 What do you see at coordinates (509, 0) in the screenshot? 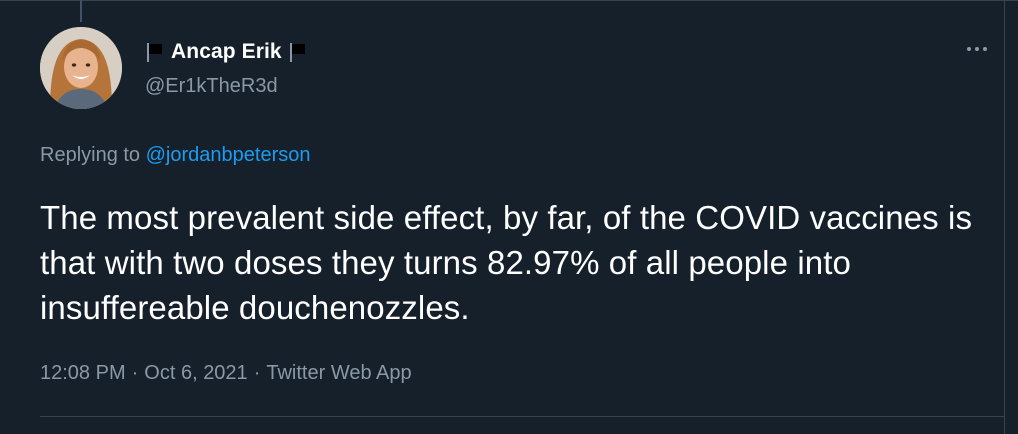
I see `frame-border-top` at bounding box center [509, 0].